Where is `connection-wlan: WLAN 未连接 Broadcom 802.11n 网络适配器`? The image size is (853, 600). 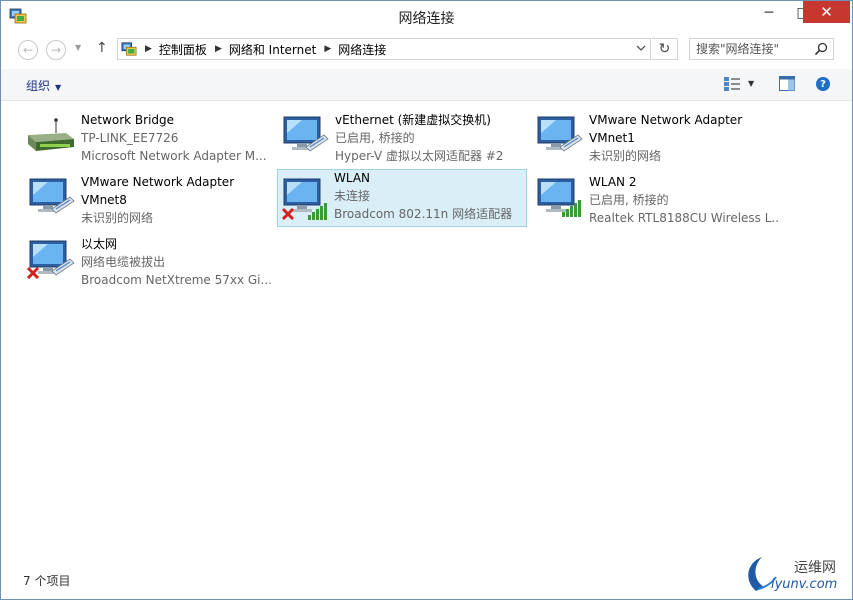 connection-wlan: WLAN 未连接 Broadcom 802.11n 网络适配器 is located at coordinates (402, 198).